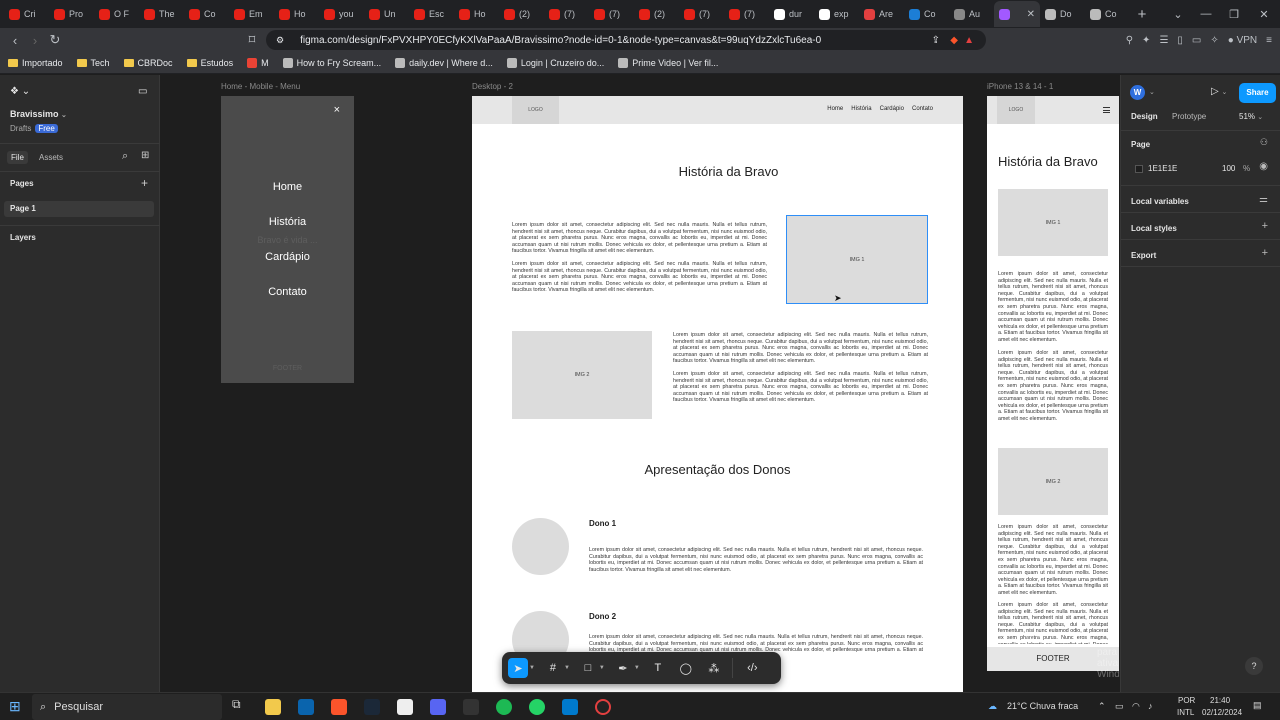  Describe the element at coordinates (1139, 169) in the screenshot. I see `bg-color-swatch` at that location.